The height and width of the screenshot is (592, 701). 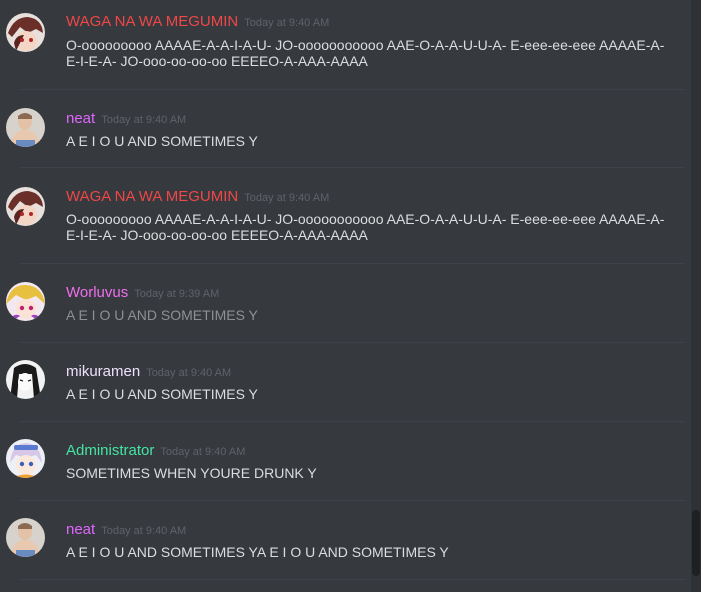 I want to click on author-name: Administrator, so click(x=110, y=450).